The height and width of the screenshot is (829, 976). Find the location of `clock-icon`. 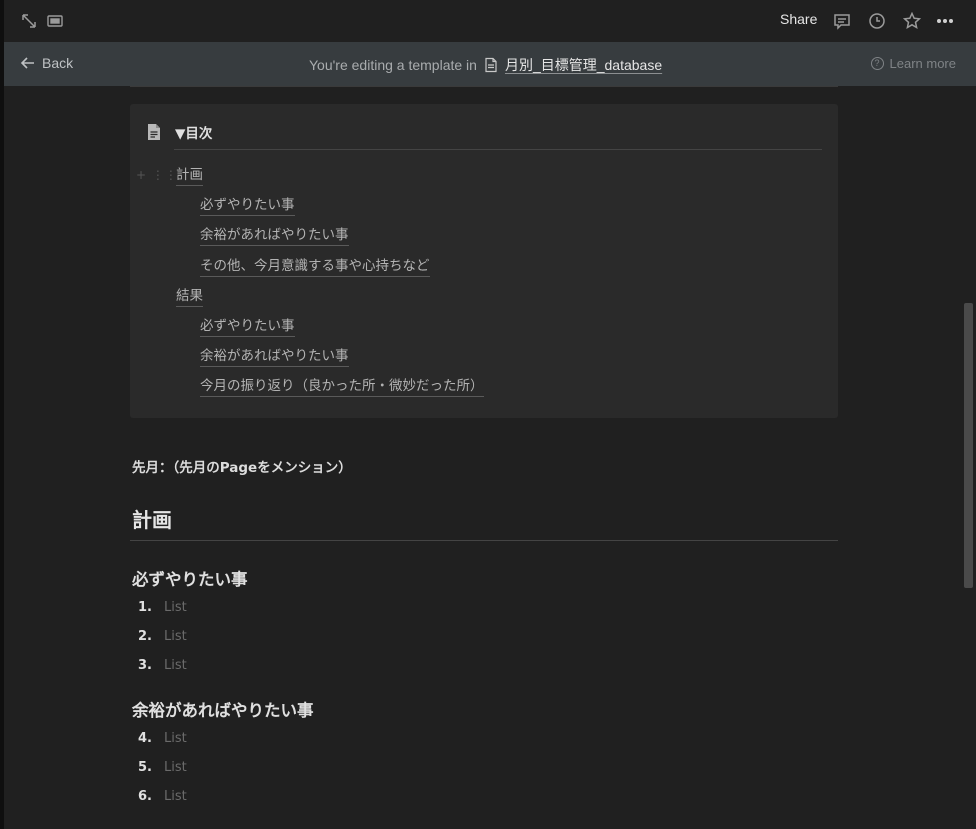

clock-icon is located at coordinates (877, 21).